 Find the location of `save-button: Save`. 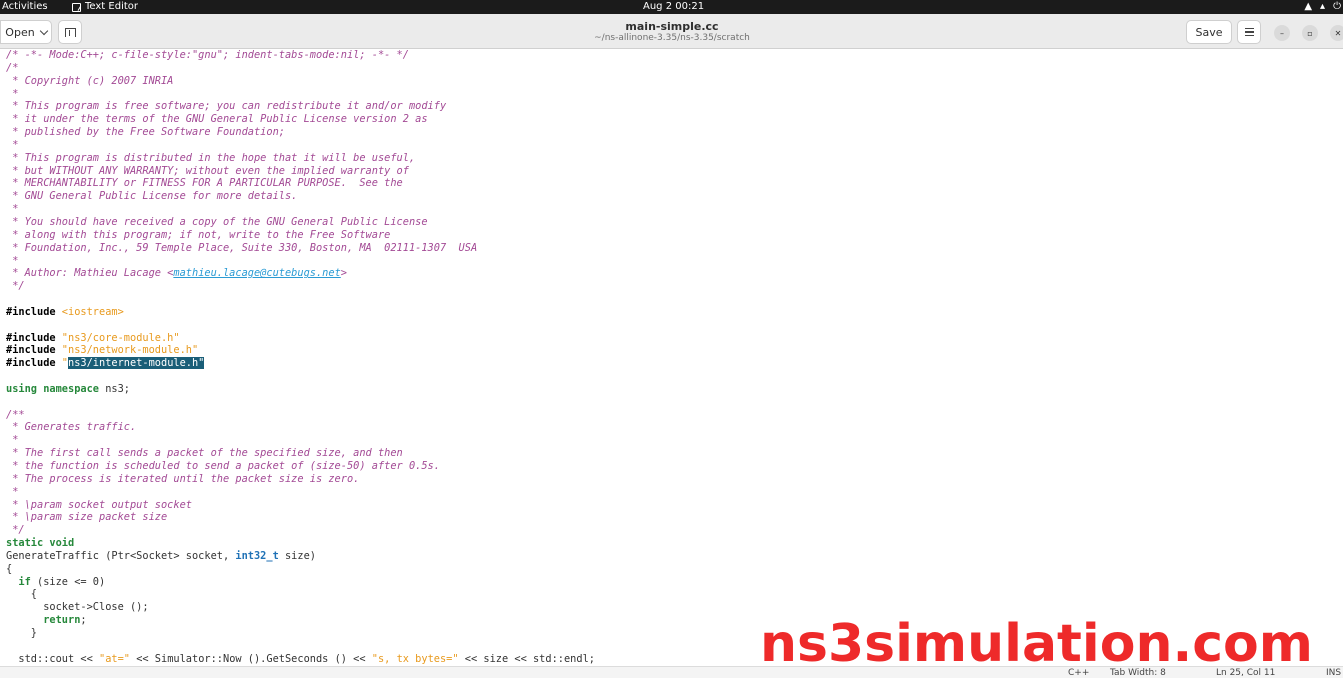

save-button: Save is located at coordinates (1209, 32).